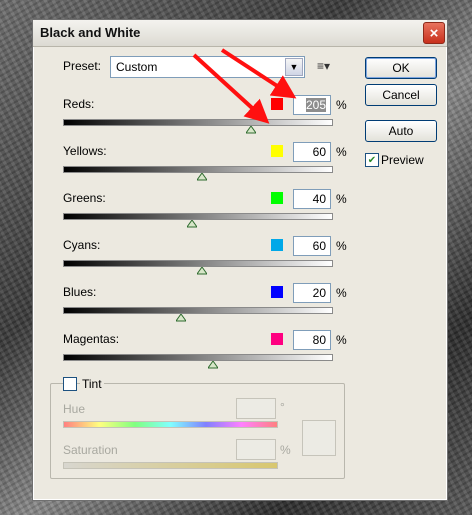  I want to click on annotation-arrows, so click(244, 86).